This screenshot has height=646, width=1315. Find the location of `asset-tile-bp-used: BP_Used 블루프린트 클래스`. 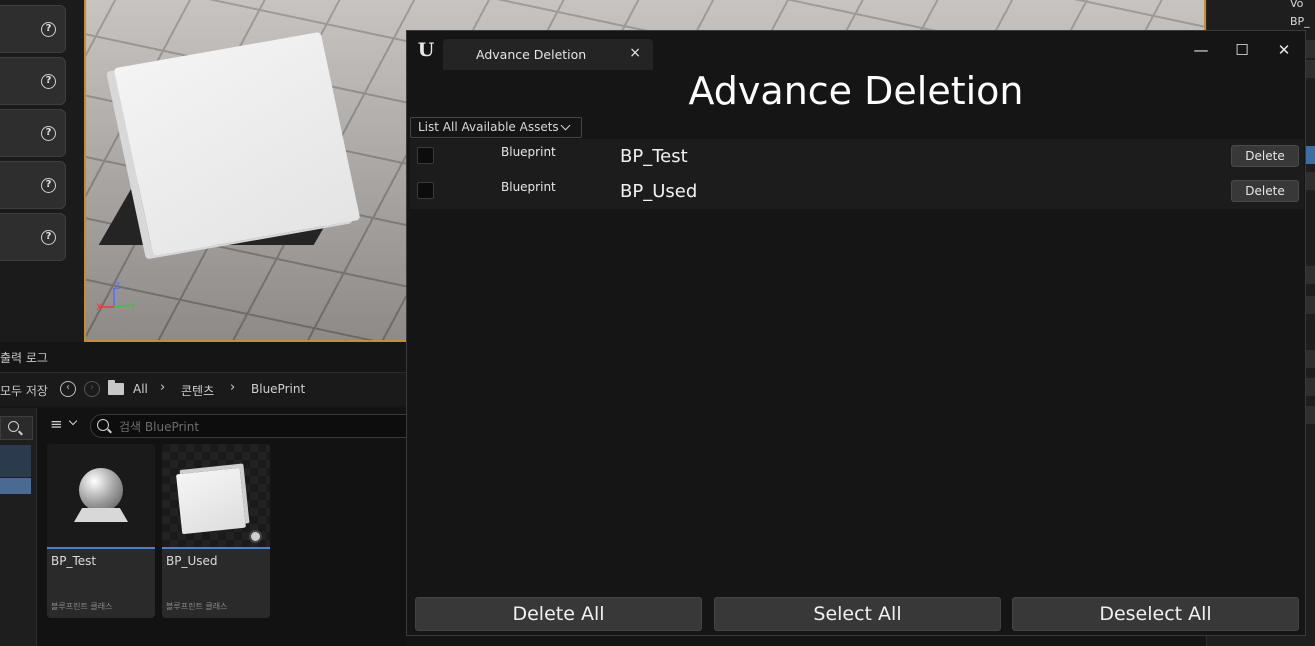

asset-tile-bp-used: BP_Used 블루프린트 클래스 is located at coordinates (216, 531).